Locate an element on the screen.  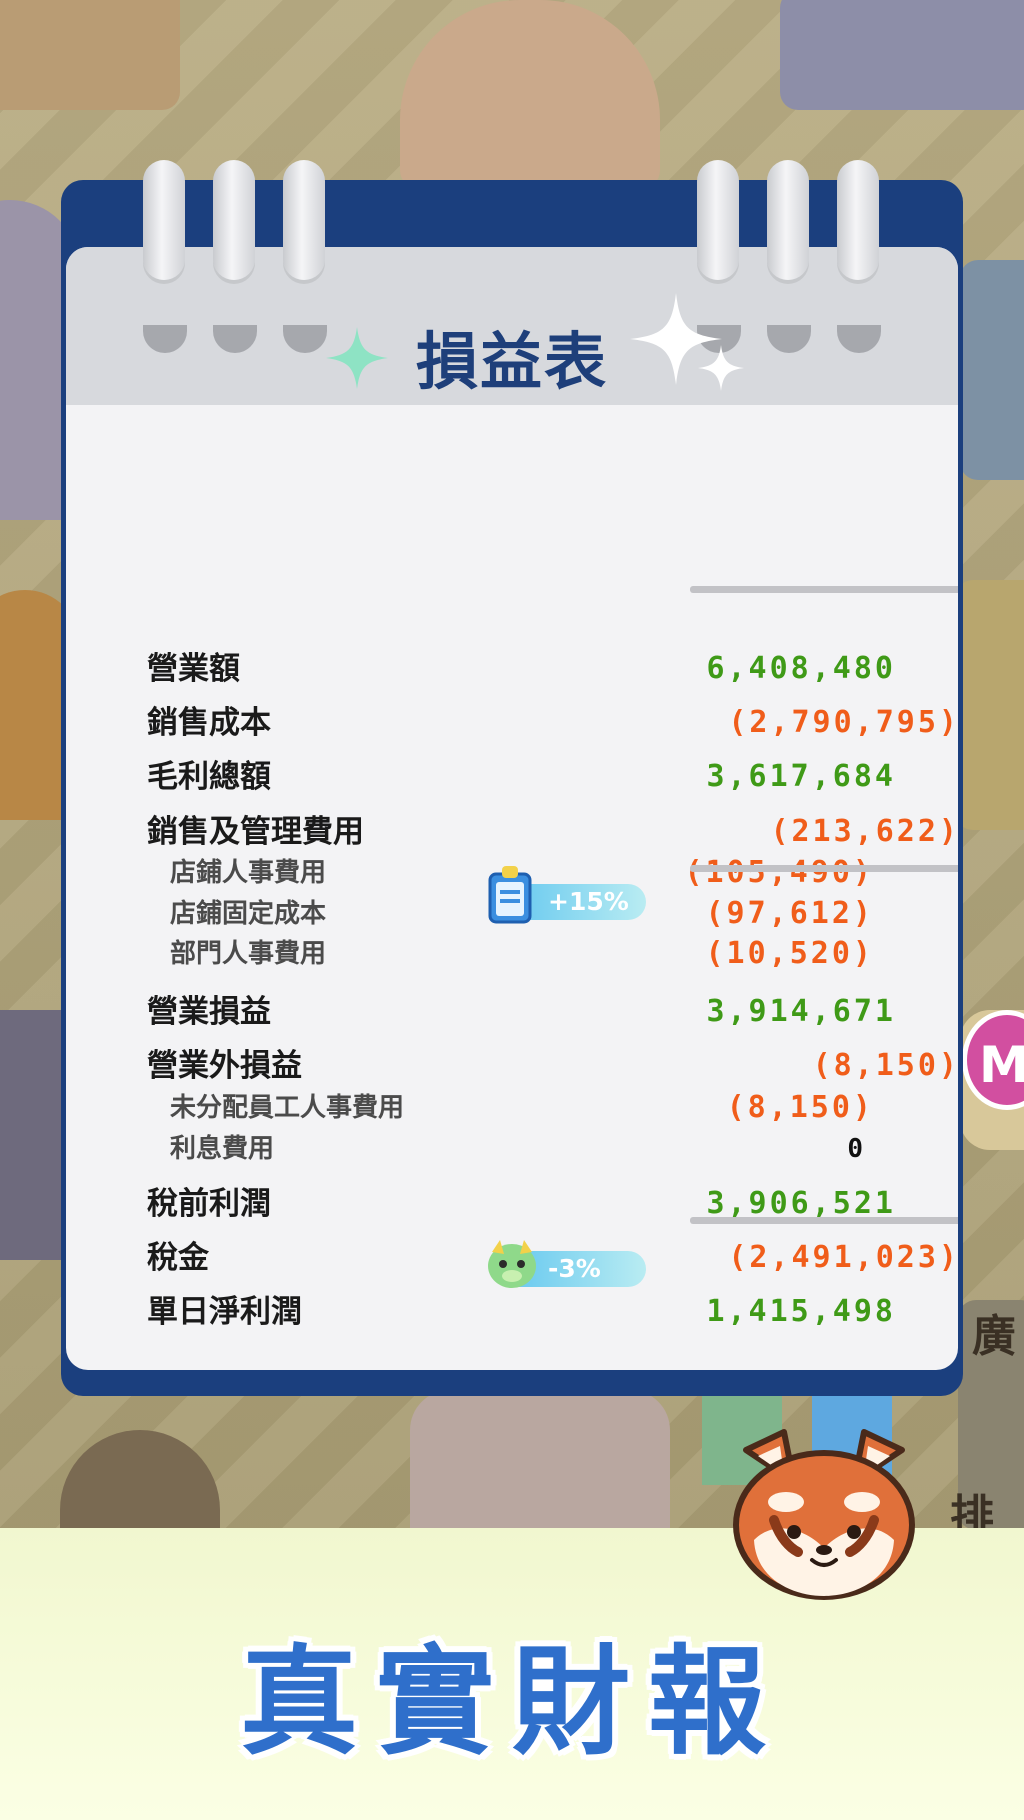
tax-badge-value: -3% is located at coordinates (574, 1268).